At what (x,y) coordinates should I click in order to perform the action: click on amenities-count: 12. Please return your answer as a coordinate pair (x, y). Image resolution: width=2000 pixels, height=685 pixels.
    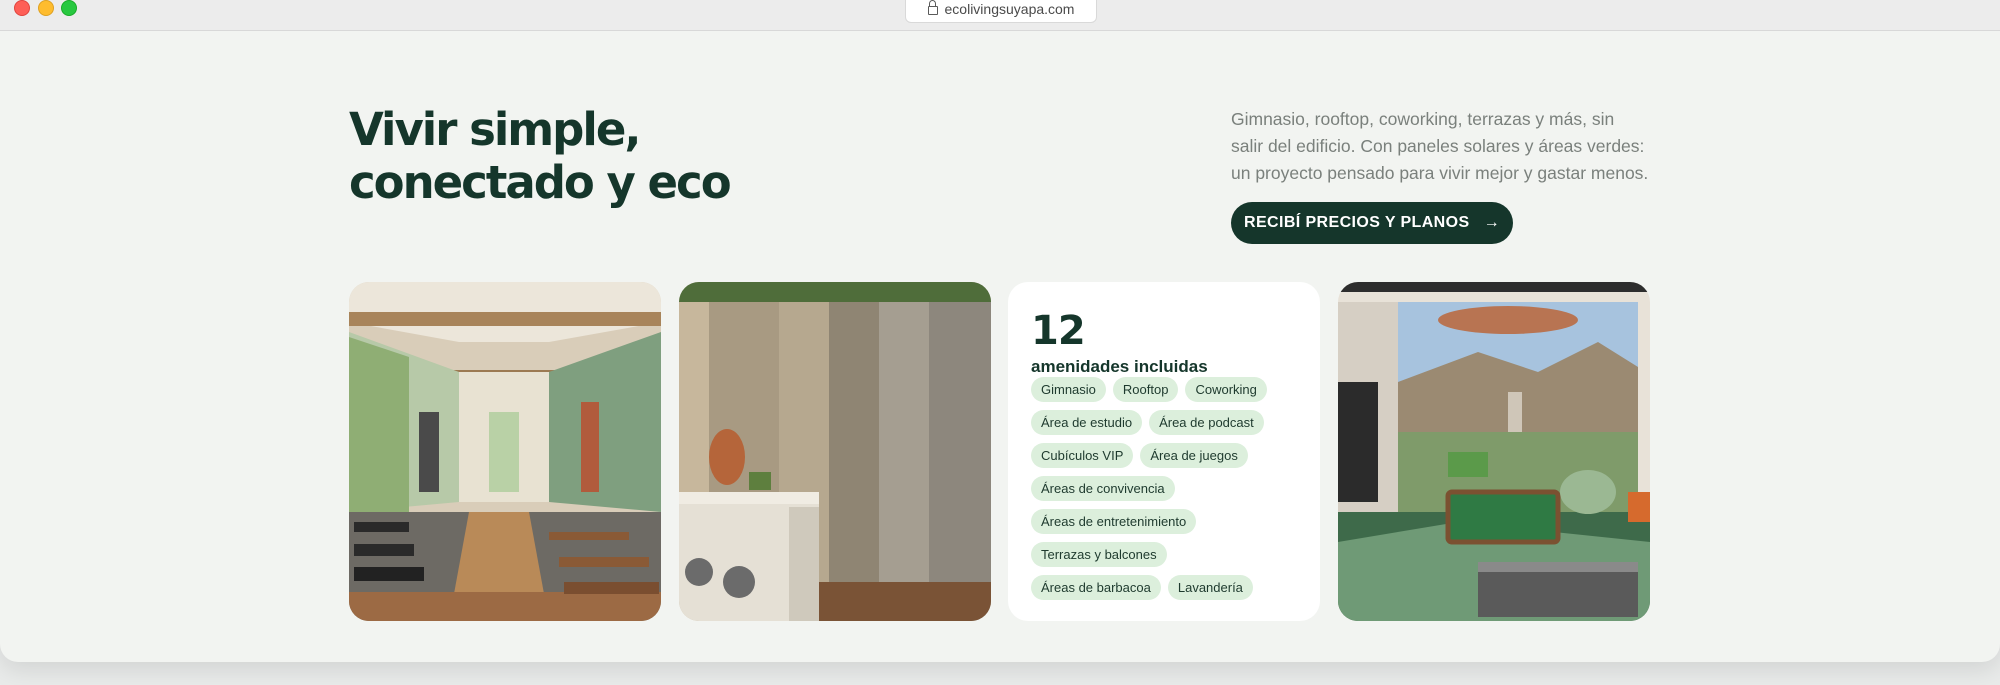
    Looking at the image, I should click on (1058, 331).